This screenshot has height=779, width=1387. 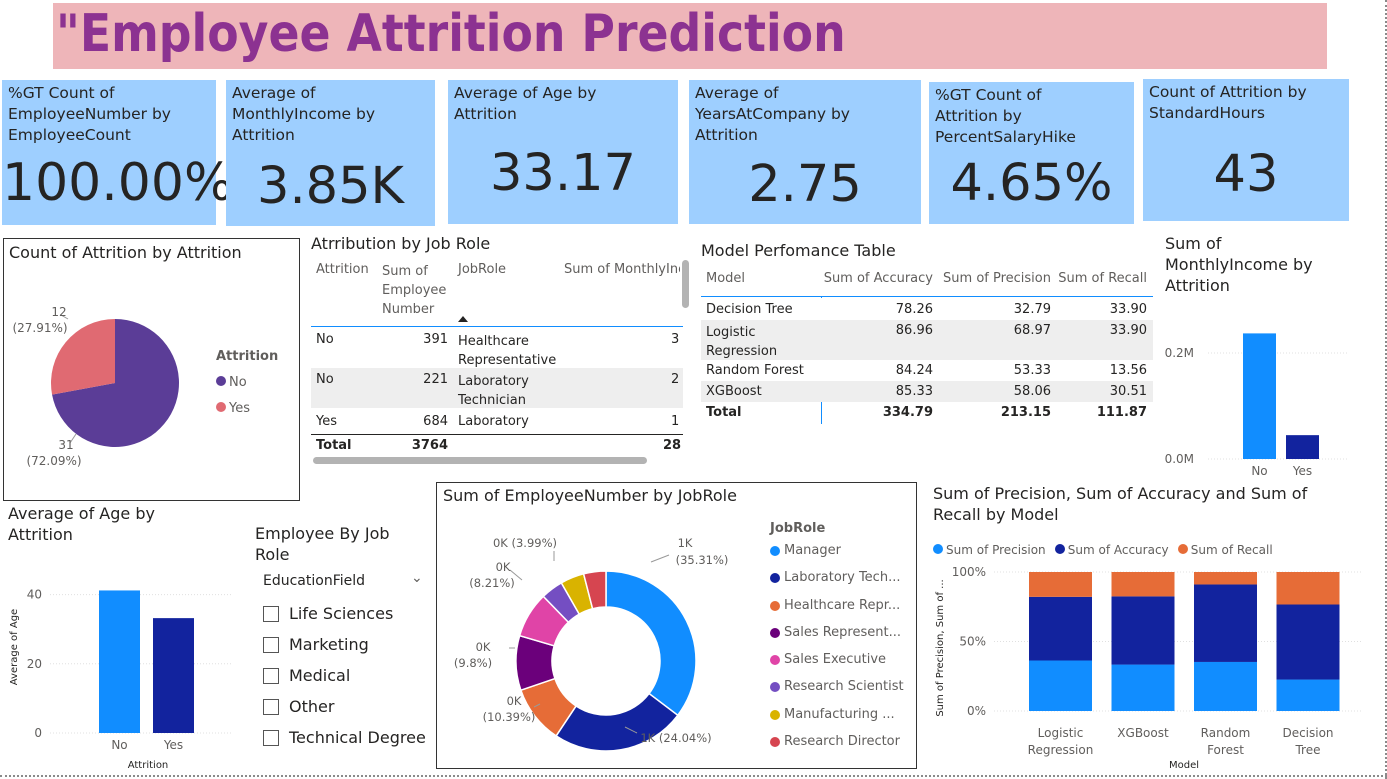 What do you see at coordinates (927, 370) in the screenshot?
I see `table-row: Random Forest 84.24 53.33 13.56` at bounding box center [927, 370].